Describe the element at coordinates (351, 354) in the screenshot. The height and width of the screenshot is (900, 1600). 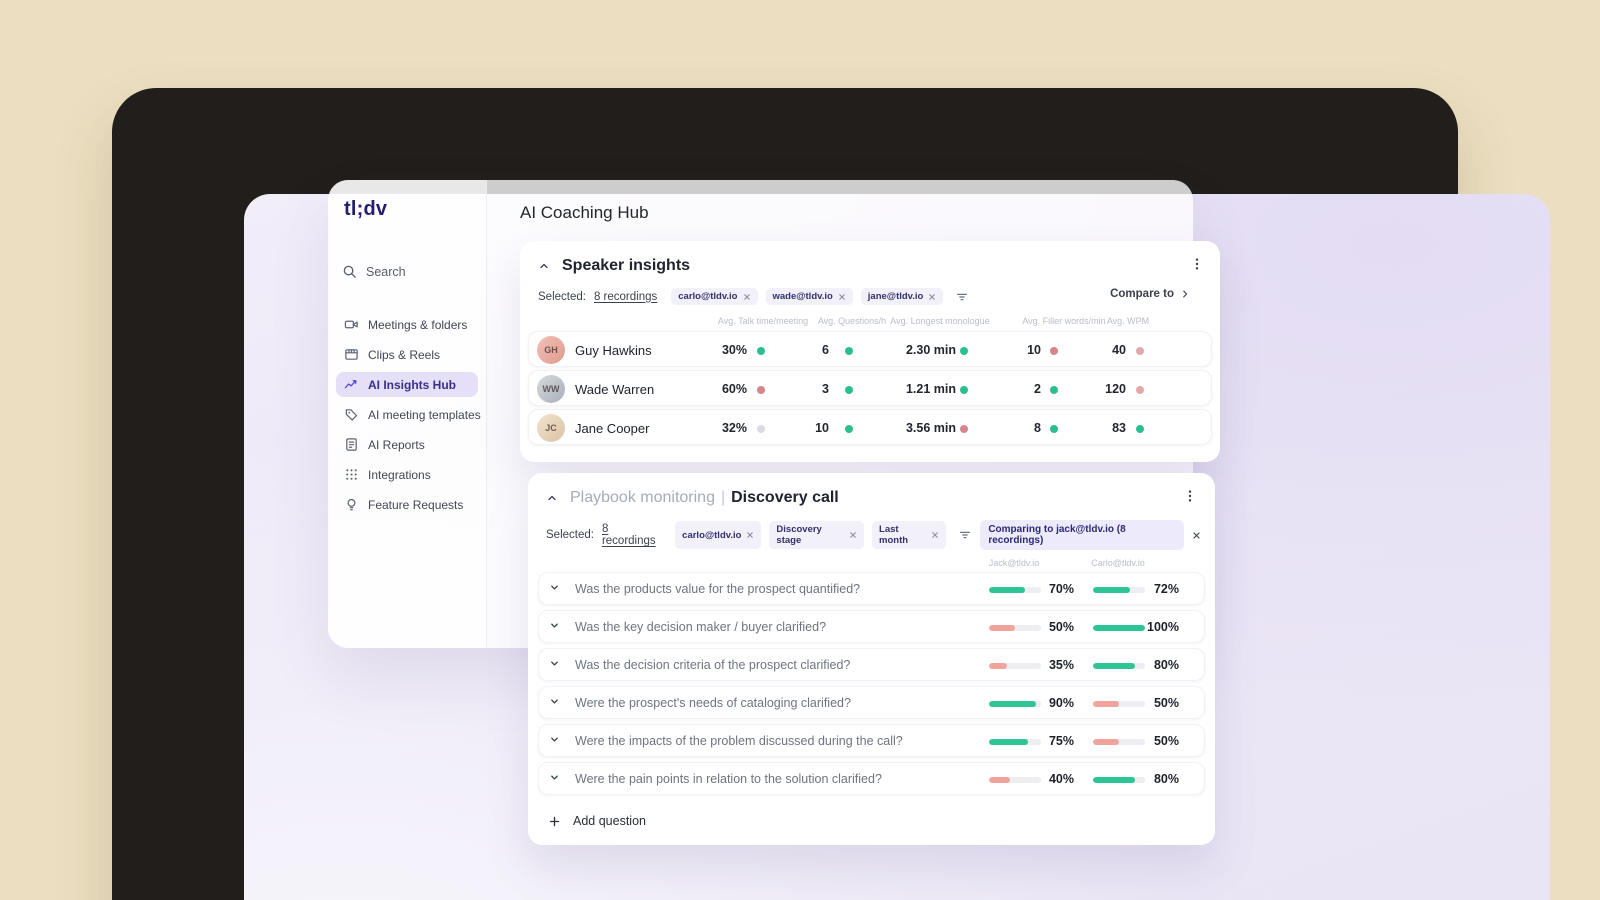
I see `clapperboard-icon` at that location.